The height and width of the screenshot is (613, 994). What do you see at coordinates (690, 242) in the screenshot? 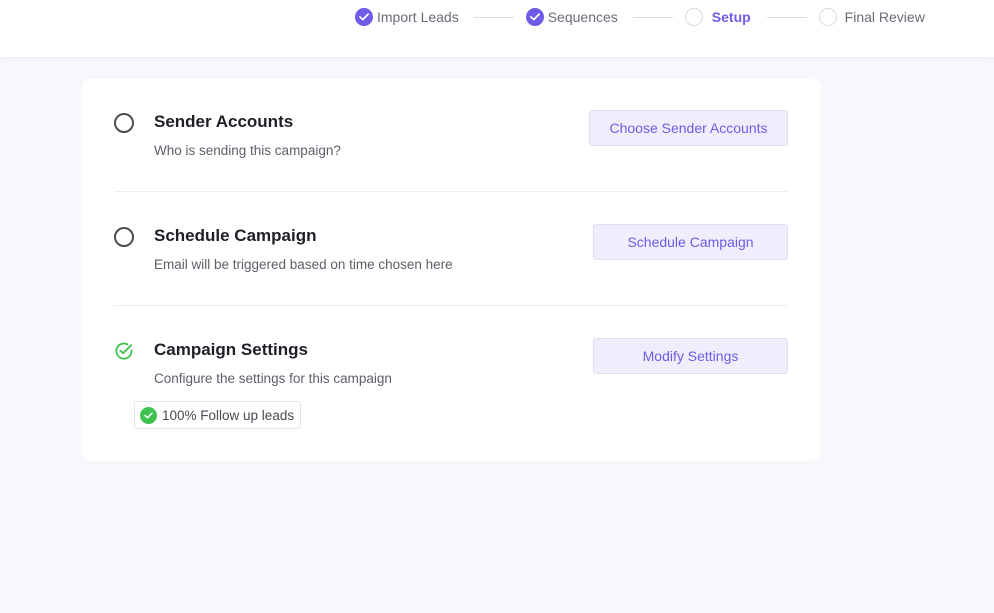
I see `schedule-campaign-button: Schedule Campaign` at bounding box center [690, 242].